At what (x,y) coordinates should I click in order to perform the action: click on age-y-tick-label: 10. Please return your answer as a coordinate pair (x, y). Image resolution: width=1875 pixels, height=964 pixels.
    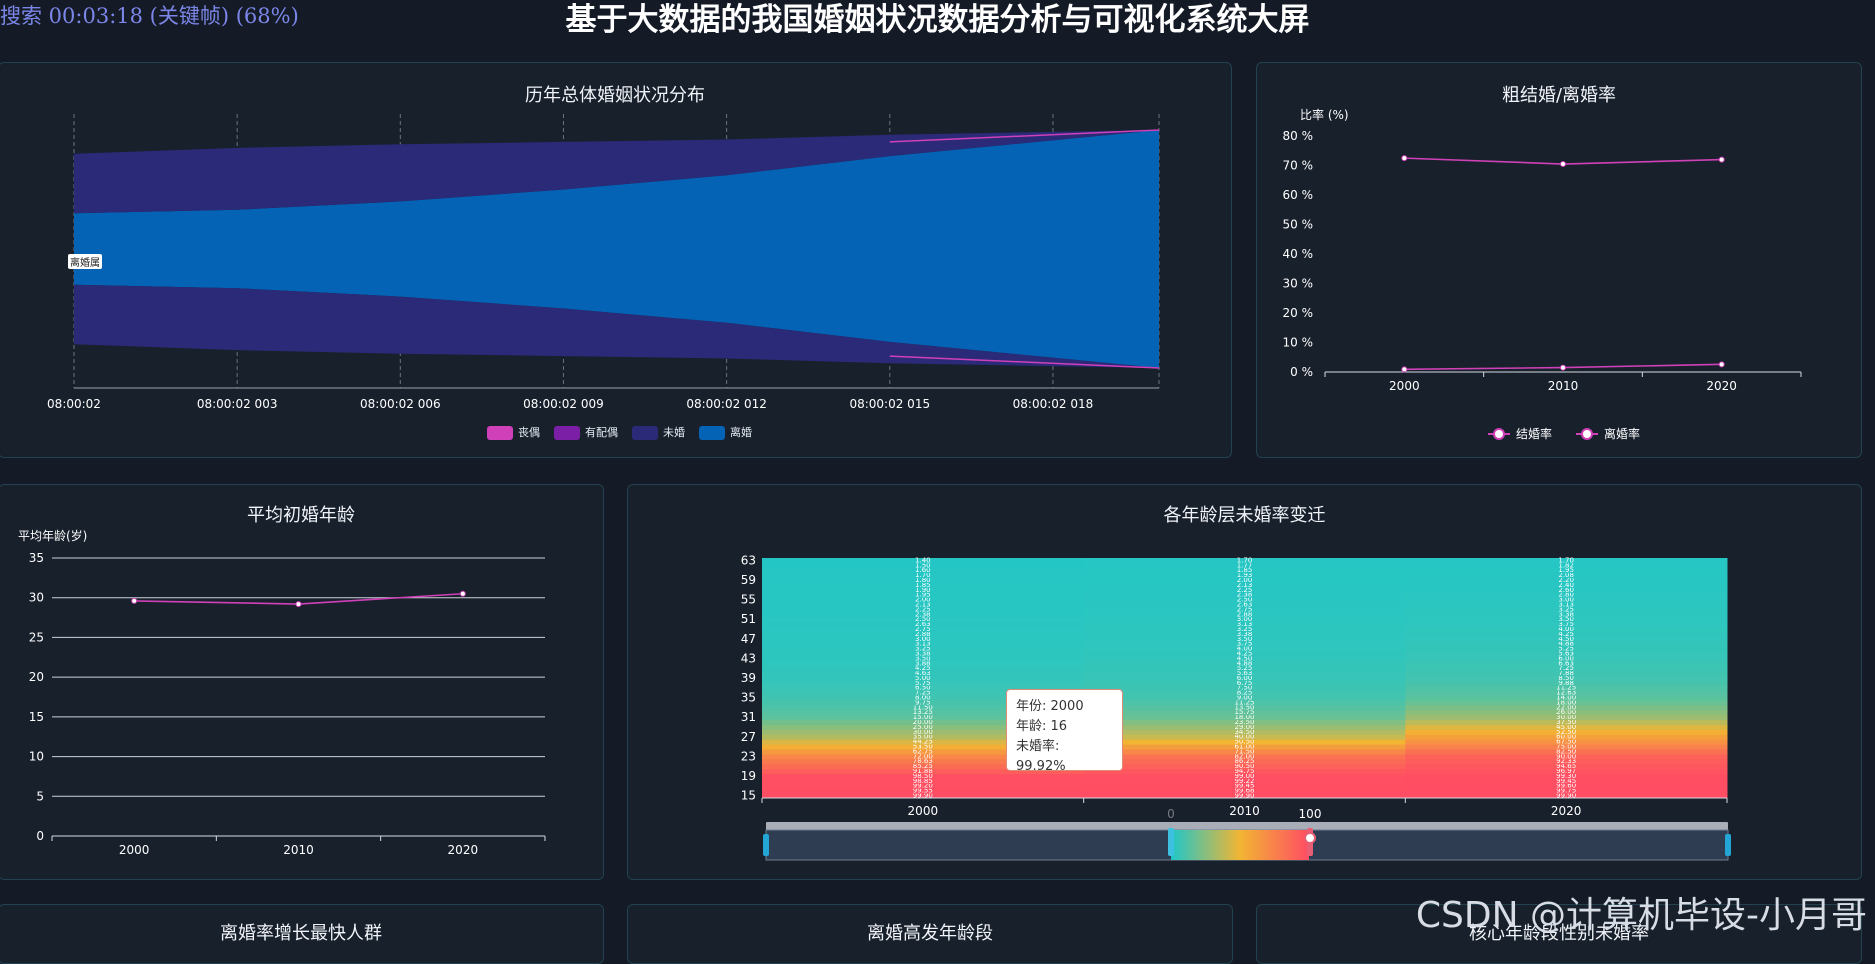
    Looking at the image, I should click on (36, 757).